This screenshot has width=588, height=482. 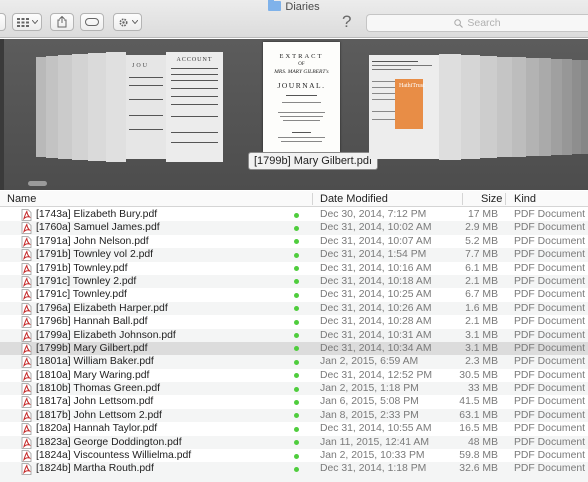 What do you see at coordinates (194, 107) in the screenshot?
I see `cover-preview-account: ACCOUNT` at bounding box center [194, 107].